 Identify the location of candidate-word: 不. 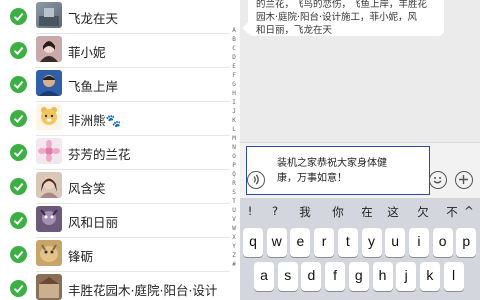
(452, 212).